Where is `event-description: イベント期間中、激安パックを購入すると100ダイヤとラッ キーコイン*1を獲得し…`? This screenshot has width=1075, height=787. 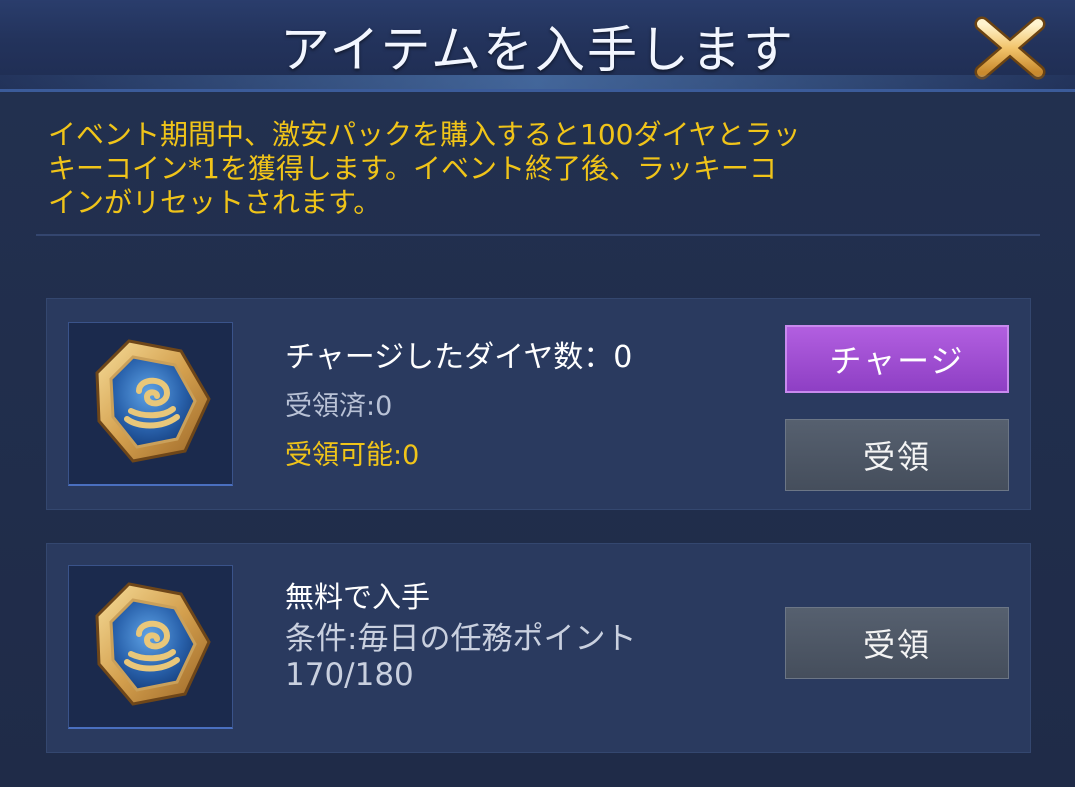
event-description: イベント期間中、激安パックを購入すると100ダイヤとラッ キーコイン*1を獲得し… is located at coordinates (424, 168).